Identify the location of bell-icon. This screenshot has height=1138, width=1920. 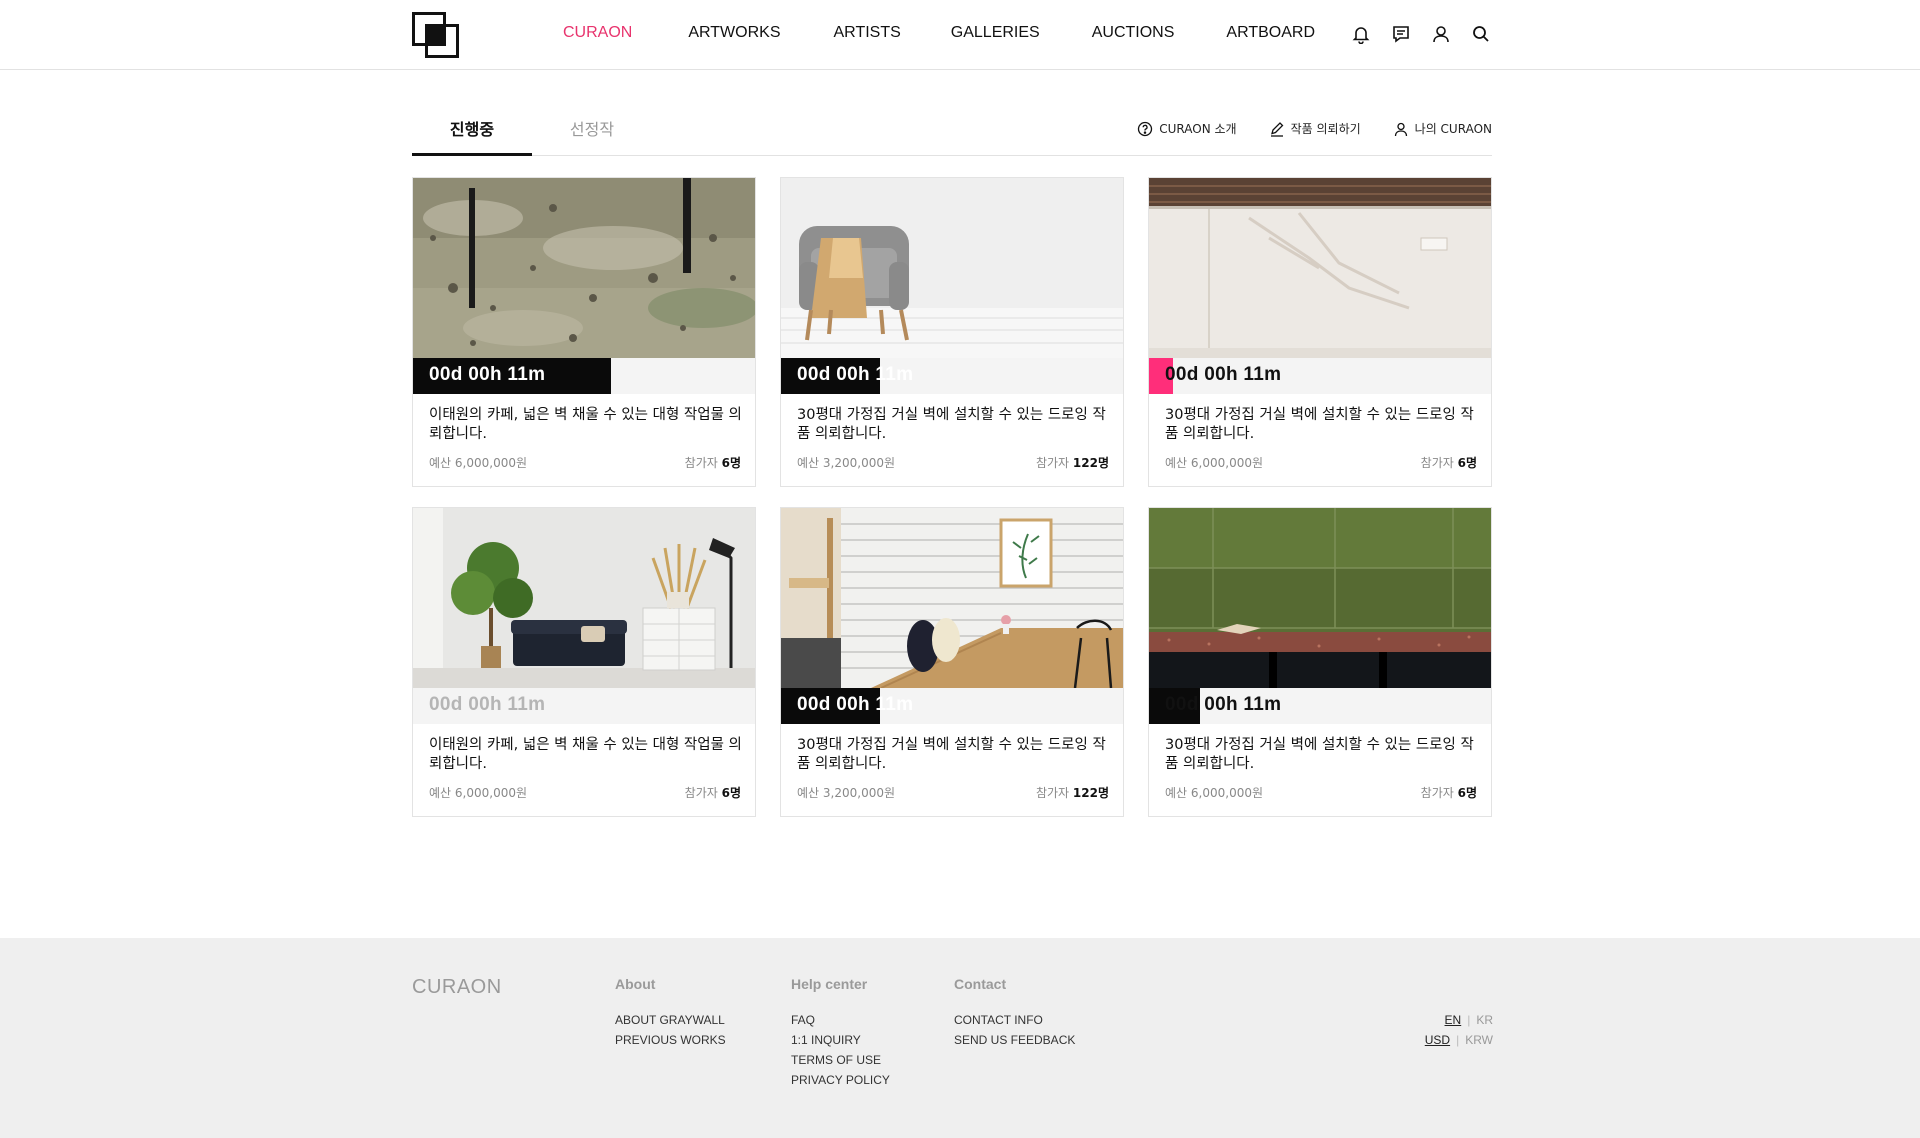
(1361, 34).